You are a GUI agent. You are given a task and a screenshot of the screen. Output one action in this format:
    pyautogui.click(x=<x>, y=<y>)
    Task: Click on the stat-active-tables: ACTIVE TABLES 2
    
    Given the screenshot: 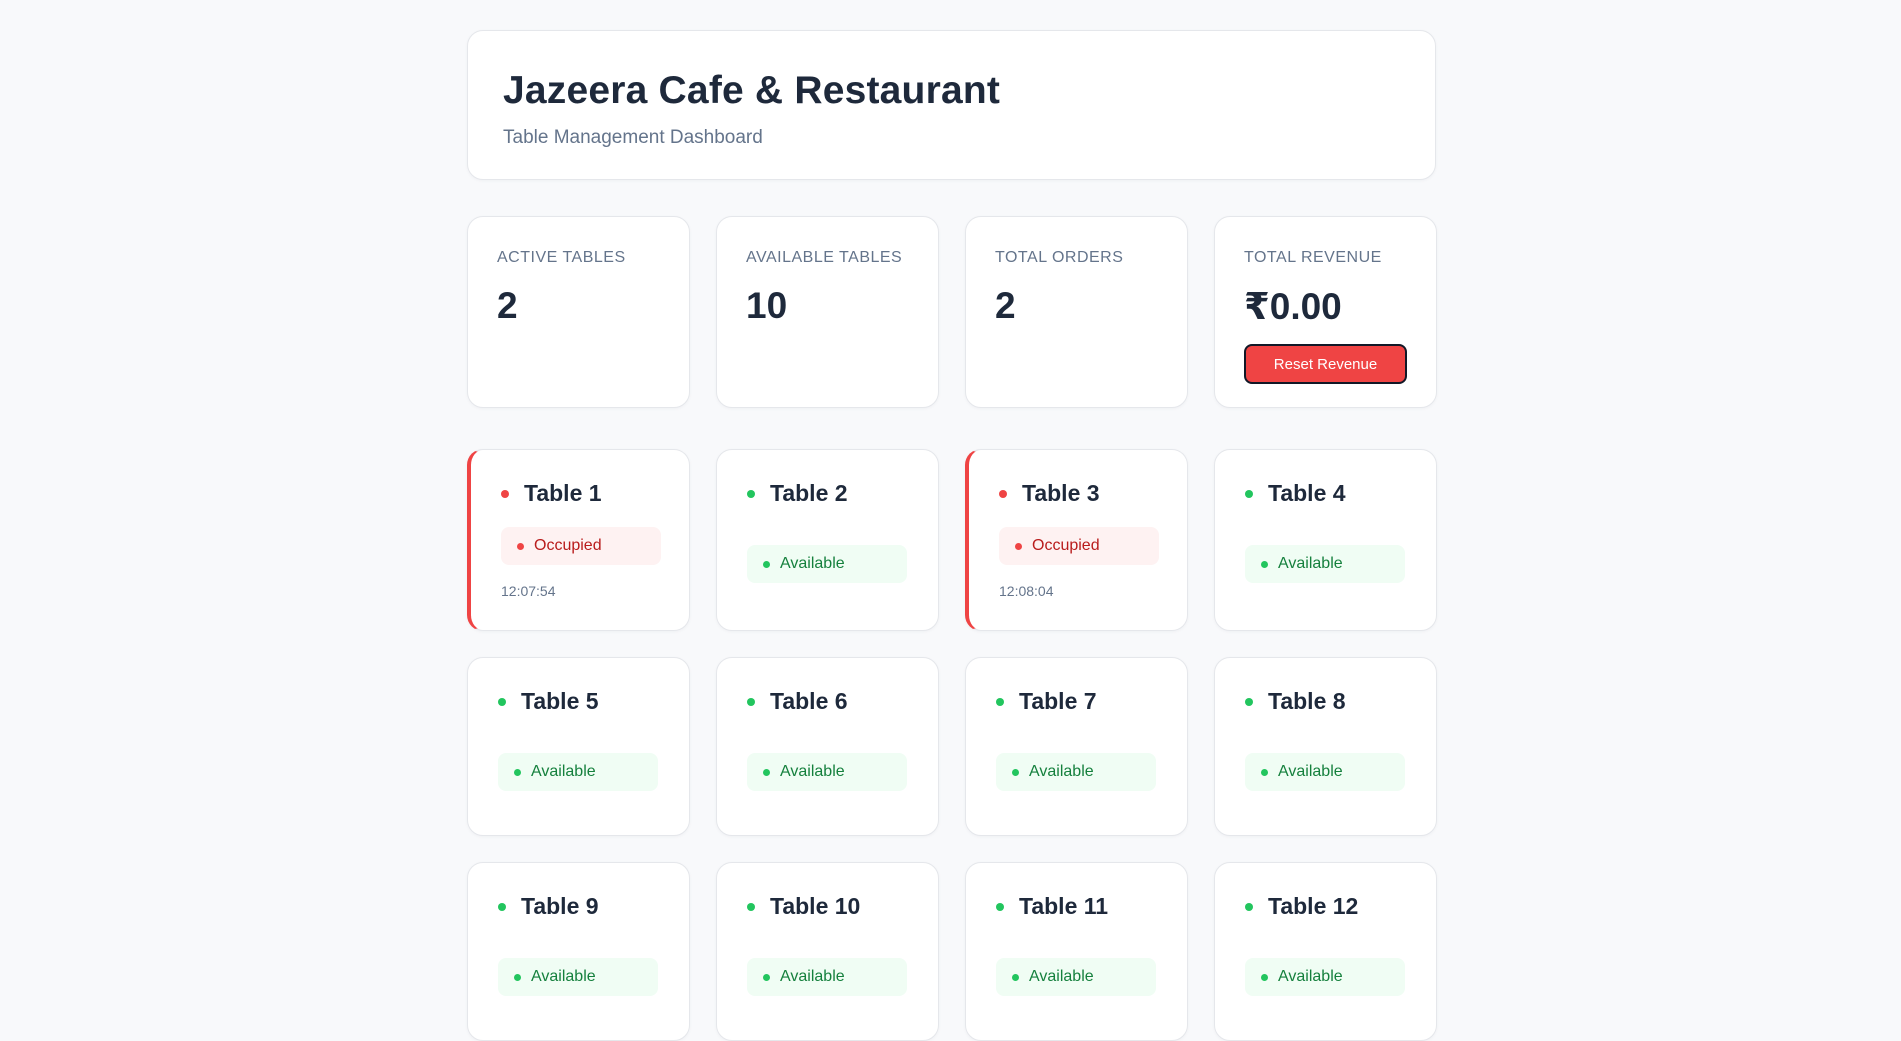 What is the action you would take?
    pyautogui.click(x=578, y=312)
    